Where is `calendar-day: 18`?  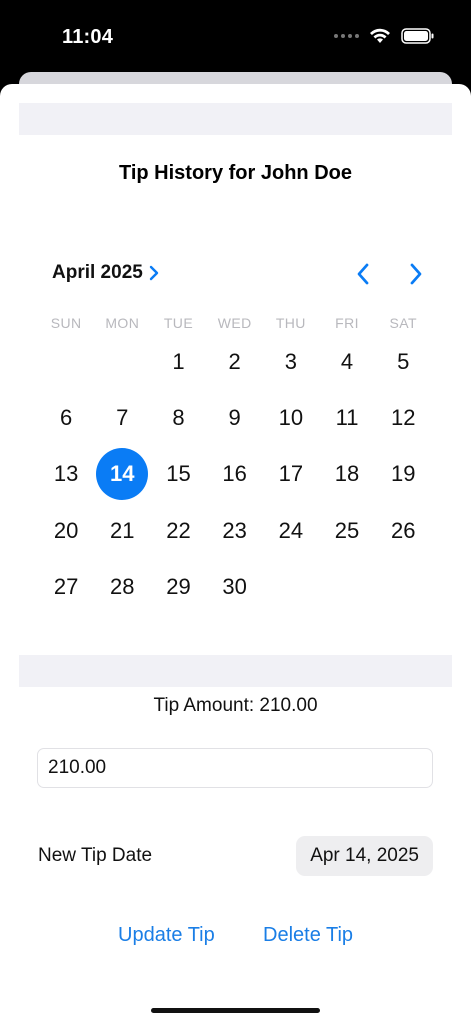 calendar-day: 18 is located at coordinates (347, 474).